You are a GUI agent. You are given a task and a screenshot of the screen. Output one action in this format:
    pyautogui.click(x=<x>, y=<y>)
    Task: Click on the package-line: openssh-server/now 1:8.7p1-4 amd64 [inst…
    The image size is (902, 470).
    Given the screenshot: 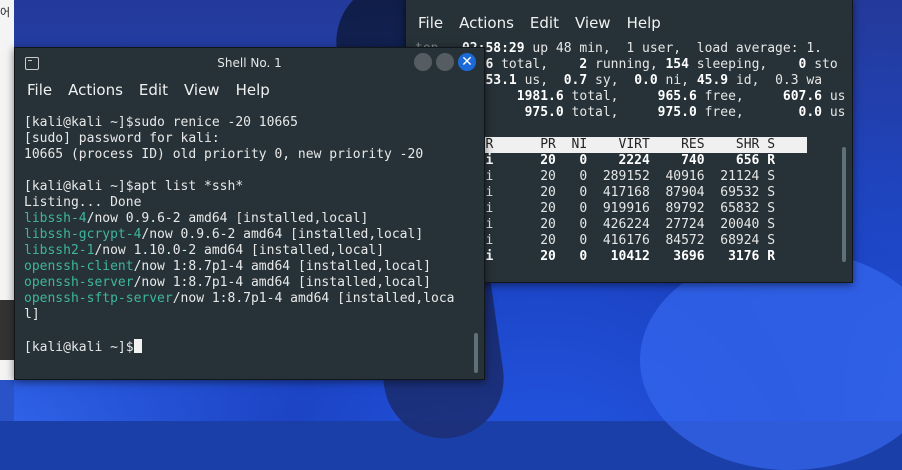 What is the action you would take?
    pyautogui.click(x=254, y=283)
    